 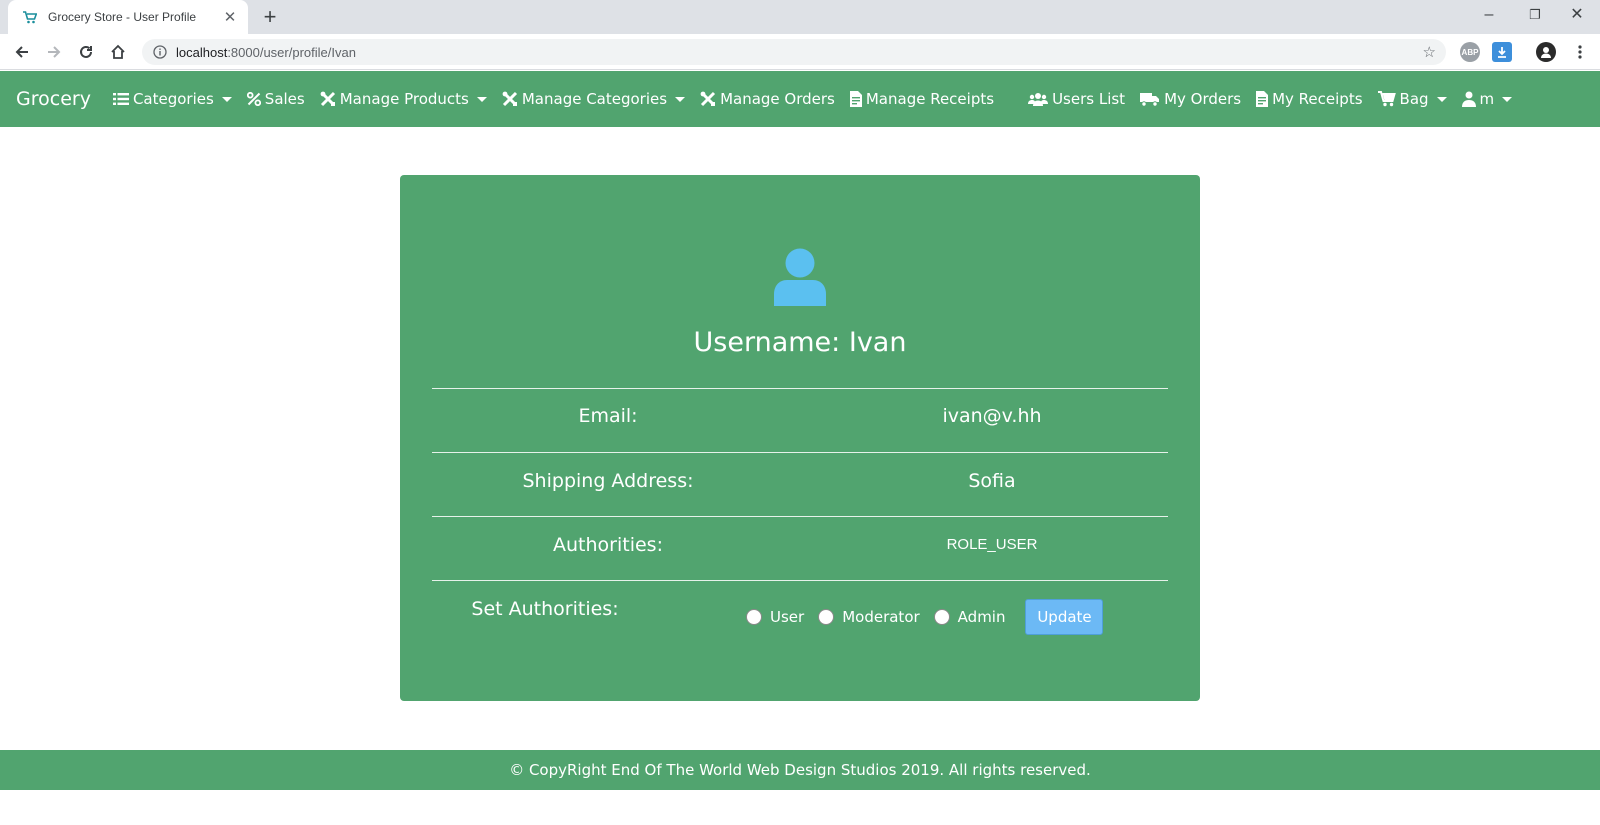 I want to click on nav-categories-label: Categories, so click(x=173, y=99).